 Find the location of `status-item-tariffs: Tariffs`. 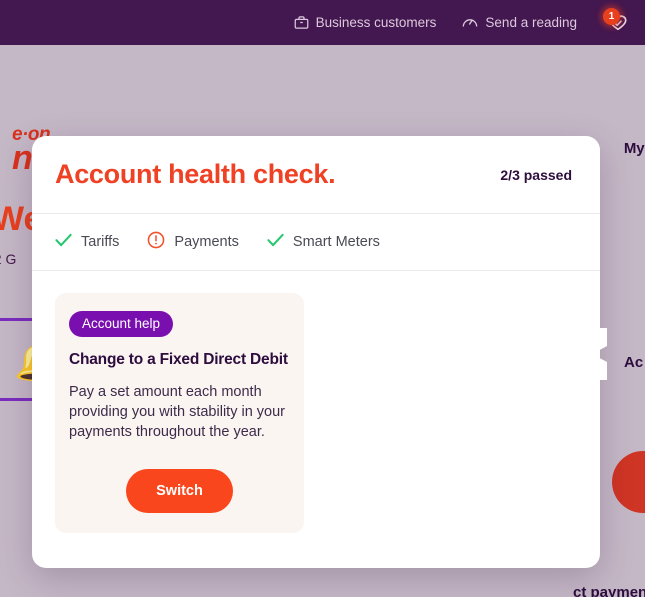

status-item-tariffs: Tariffs is located at coordinates (87, 242).